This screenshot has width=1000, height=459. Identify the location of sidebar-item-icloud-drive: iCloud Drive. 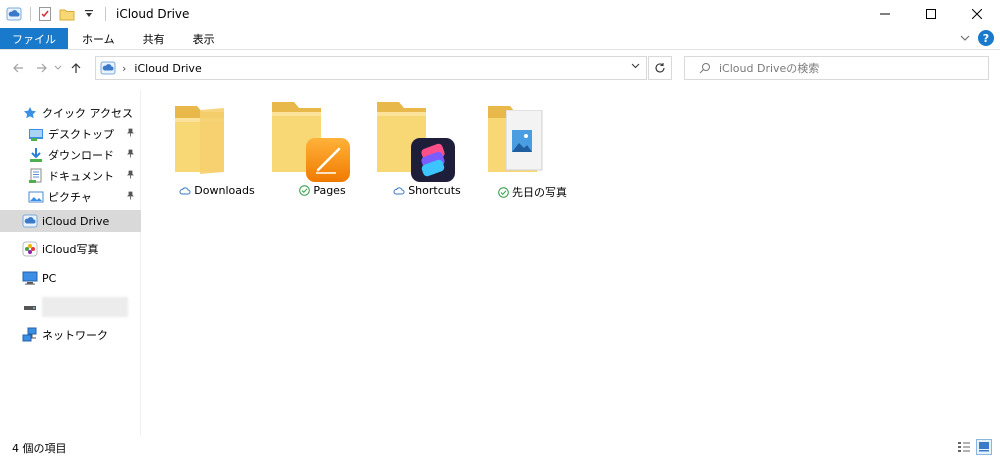
(70, 221).